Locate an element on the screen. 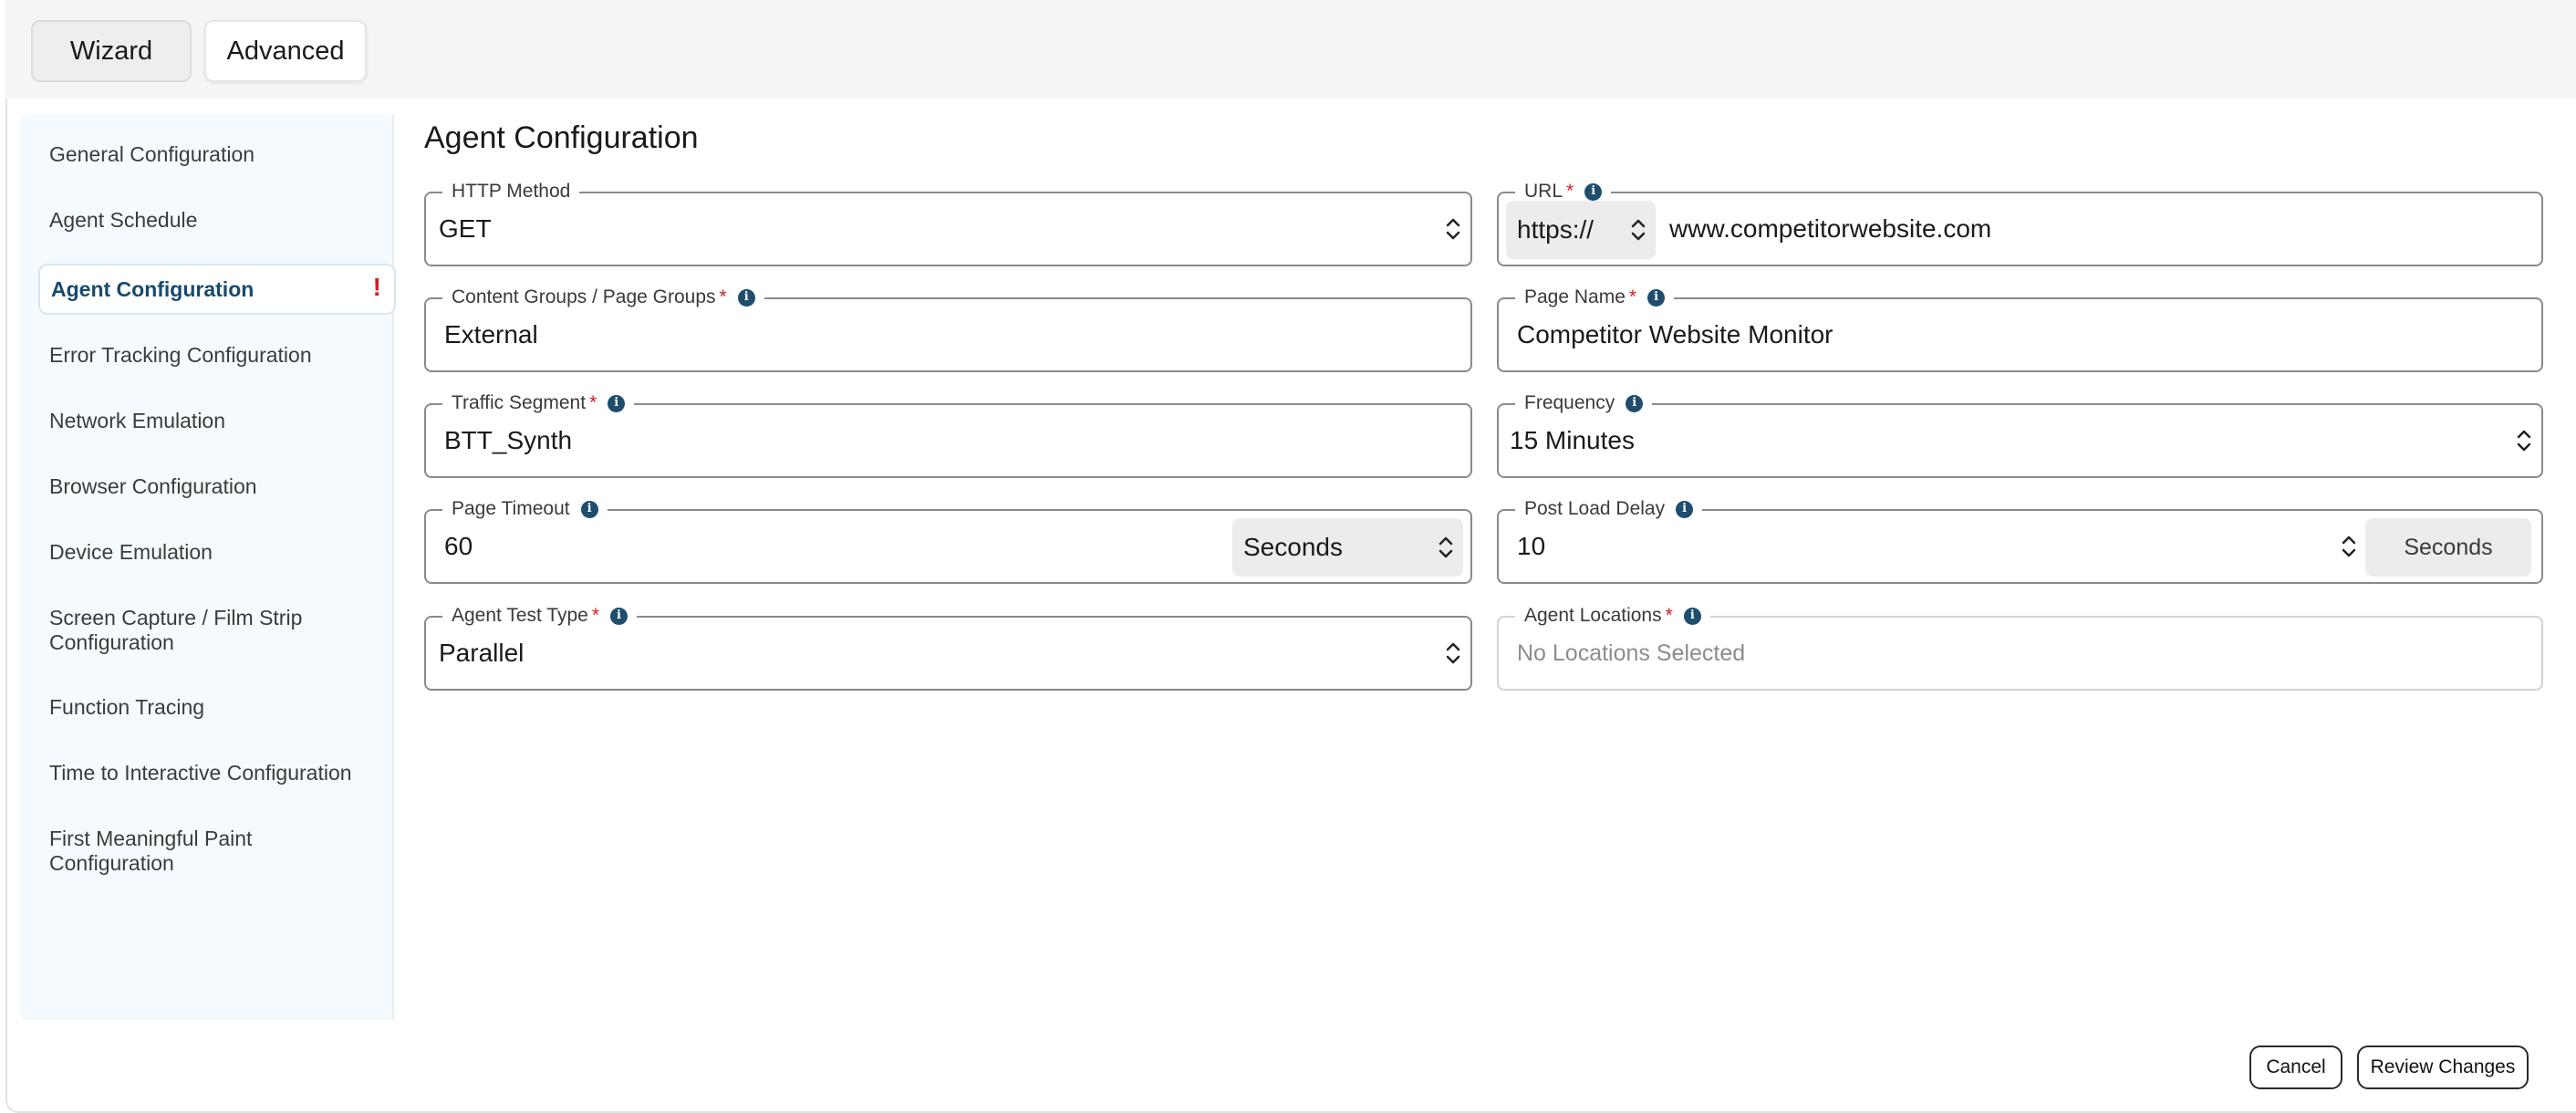 The image size is (2576, 1113). review-changes-button: Review Changes is located at coordinates (2443, 1067).